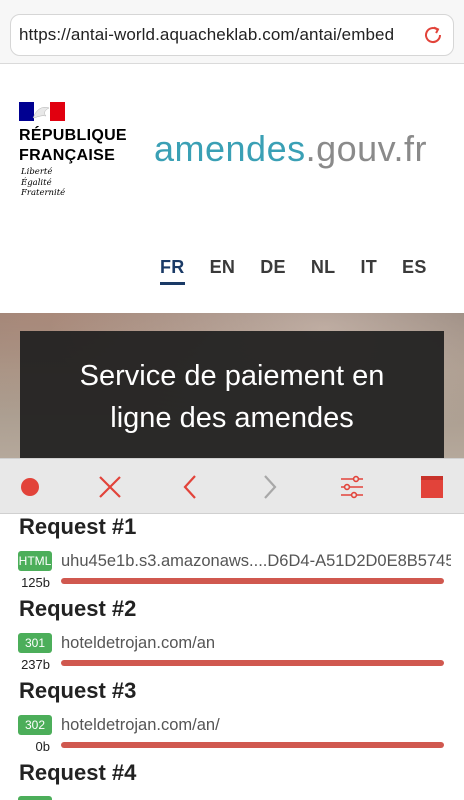 This screenshot has width=464, height=800. I want to click on hero-title-line-1: Service de paiement en, so click(232, 376).